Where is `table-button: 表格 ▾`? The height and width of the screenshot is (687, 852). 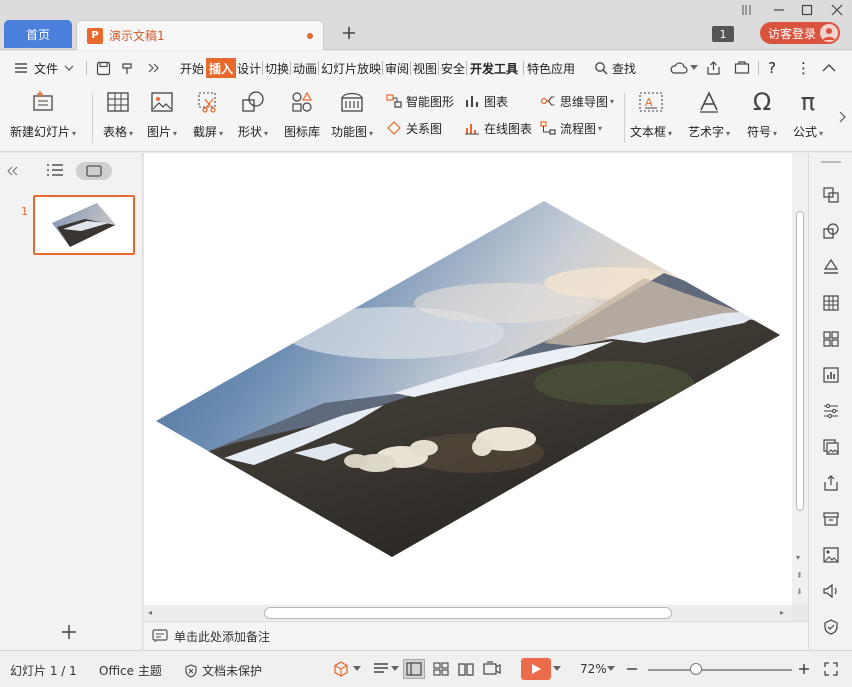 table-button: 表格 ▾ is located at coordinates (118, 114).